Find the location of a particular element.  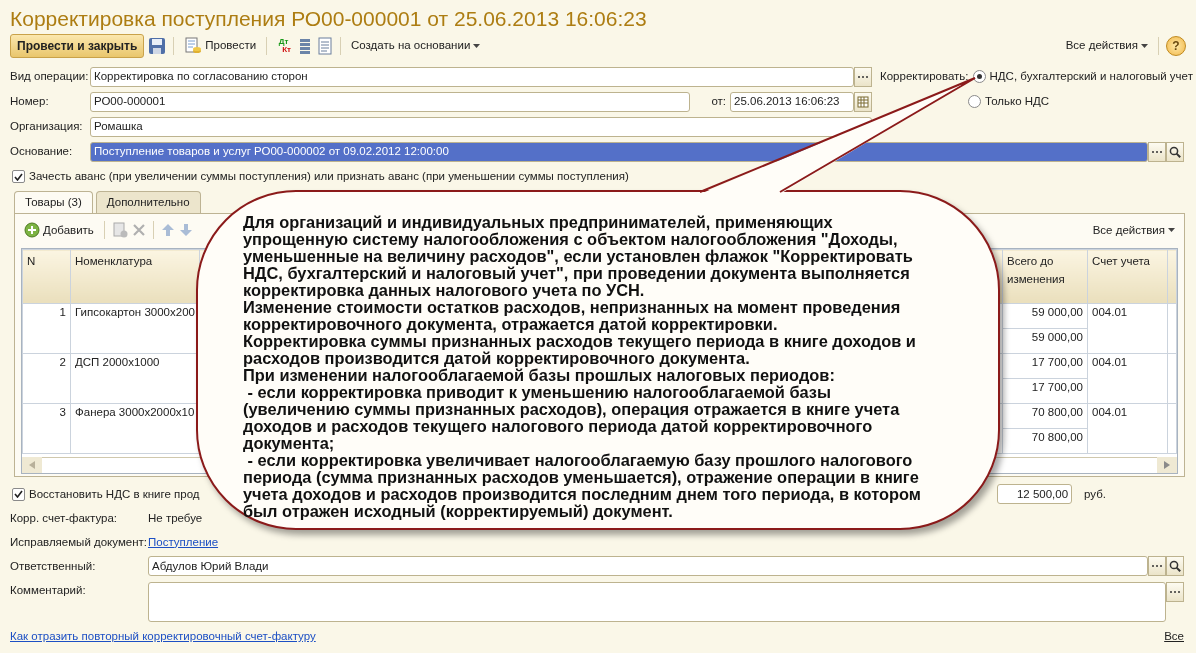

field-label: Ответственный: is located at coordinates (53, 566).